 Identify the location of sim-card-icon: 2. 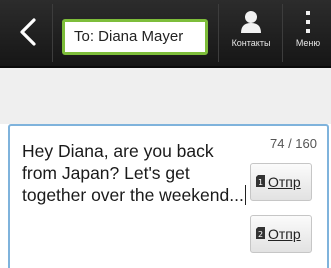
(260, 234).